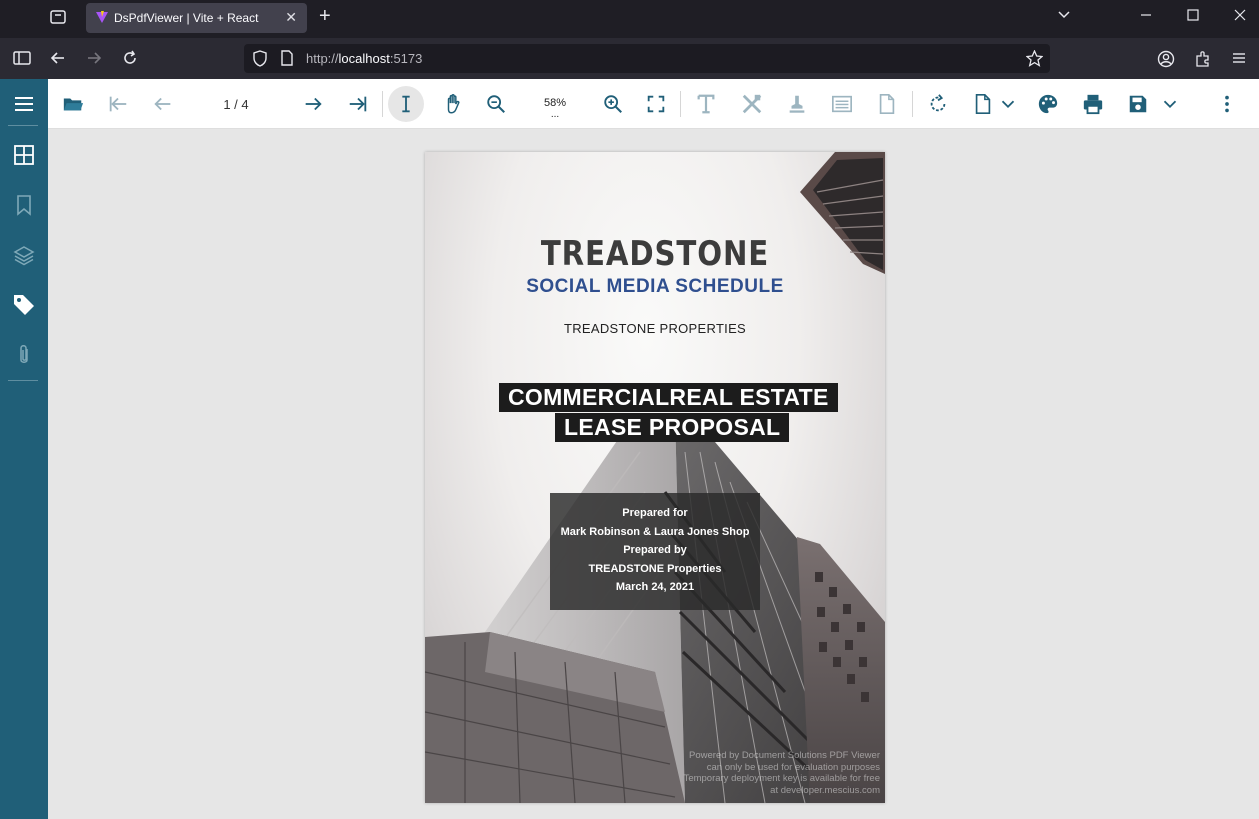  What do you see at coordinates (655, 531) in the screenshot?
I see `prepared-for-value: Mark Robinson & Laura Jones Shop` at bounding box center [655, 531].